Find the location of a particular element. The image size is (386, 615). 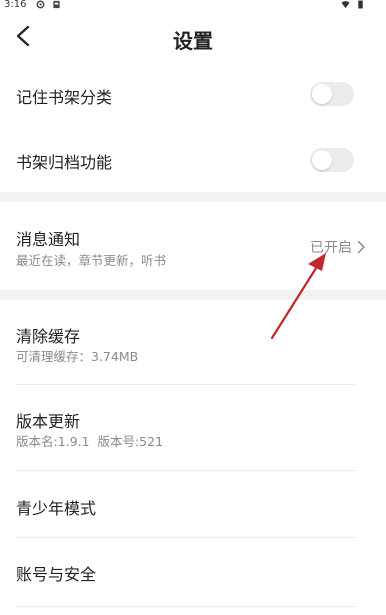

settings-gear-icon is located at coordinates (40, 4).